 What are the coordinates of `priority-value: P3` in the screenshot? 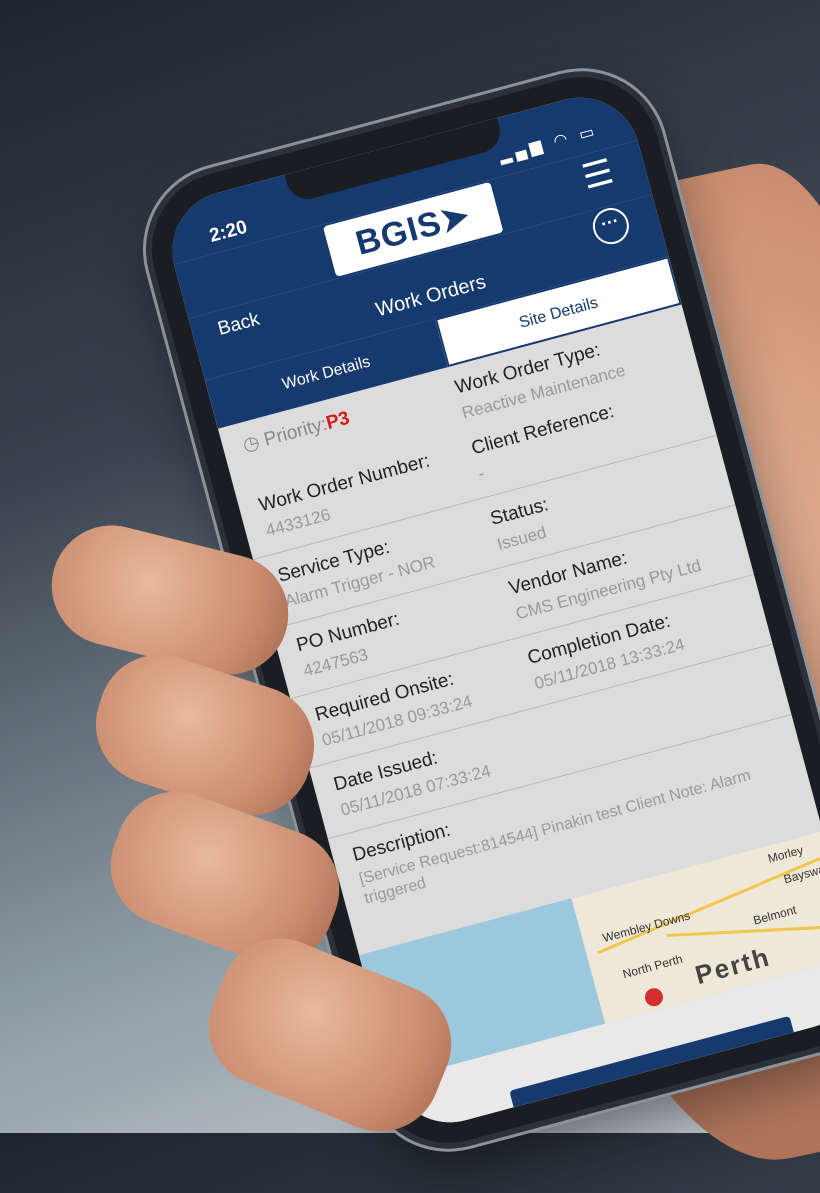 It's located at (337, 421).